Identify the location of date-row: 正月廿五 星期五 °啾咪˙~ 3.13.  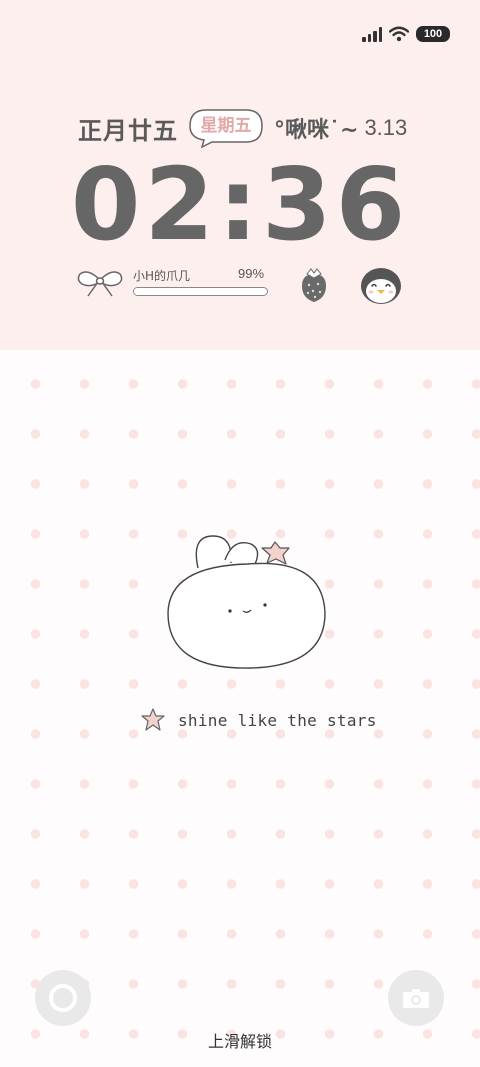
(242, 128).